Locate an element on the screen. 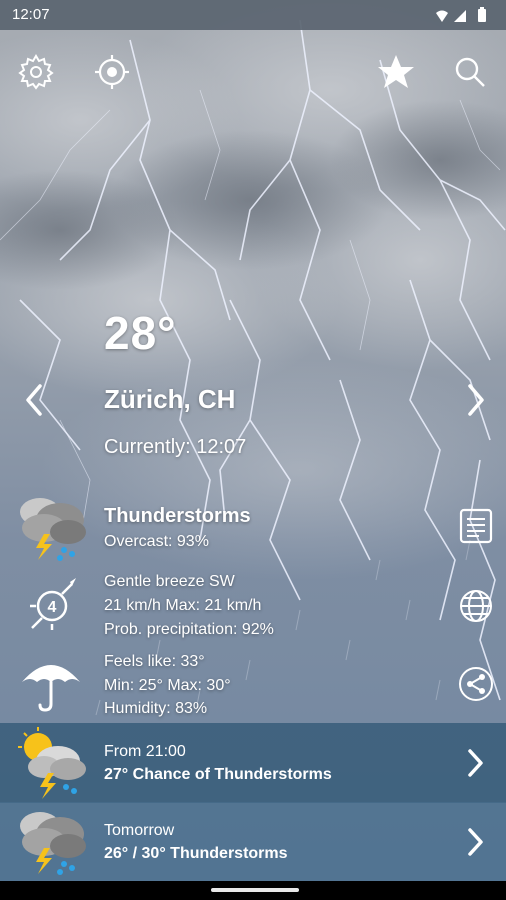  home-gesture-handle is located at coordinates (255, 890).